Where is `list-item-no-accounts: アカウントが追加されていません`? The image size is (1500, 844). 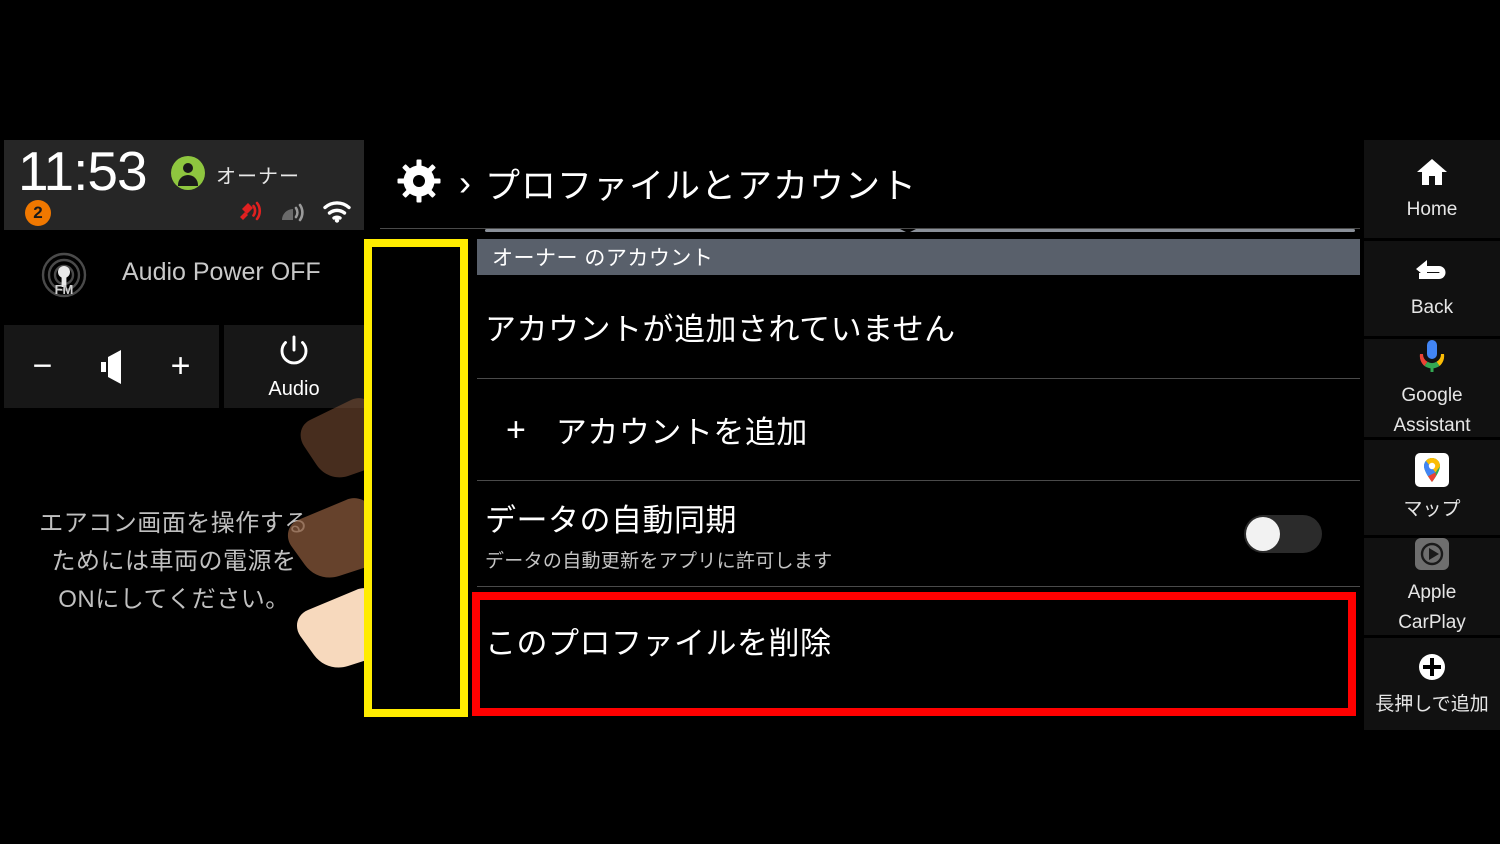
list-item-no-accounts: アカウントが追加されていません is located at coordinates (918, 326).